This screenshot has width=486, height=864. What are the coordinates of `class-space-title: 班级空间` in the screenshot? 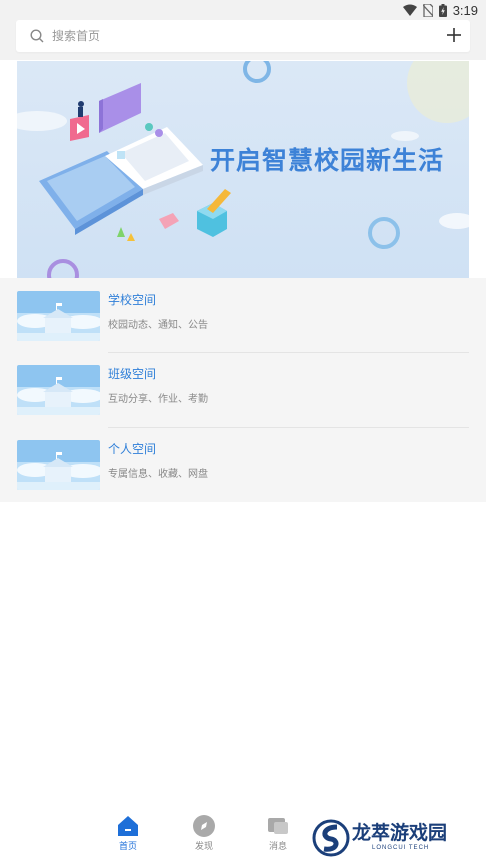 It's located at (132, 374).